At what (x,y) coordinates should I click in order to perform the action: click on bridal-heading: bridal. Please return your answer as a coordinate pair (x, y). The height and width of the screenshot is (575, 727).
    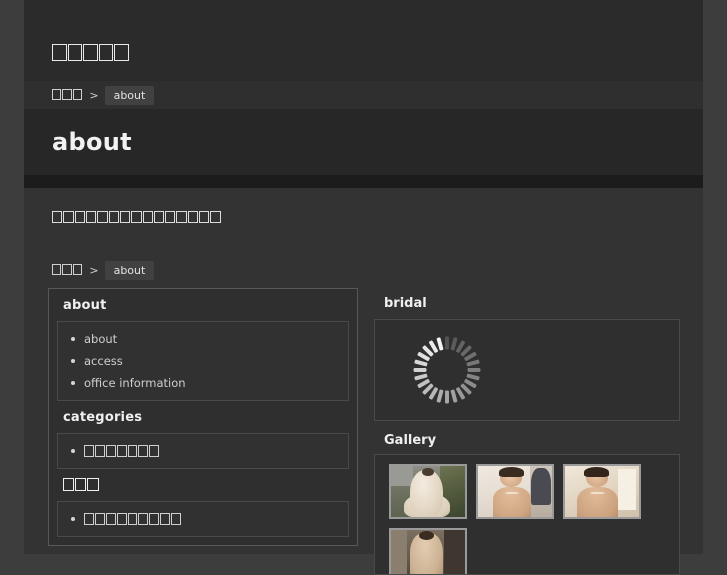
    Looking at the image, I should click on (405, 303).